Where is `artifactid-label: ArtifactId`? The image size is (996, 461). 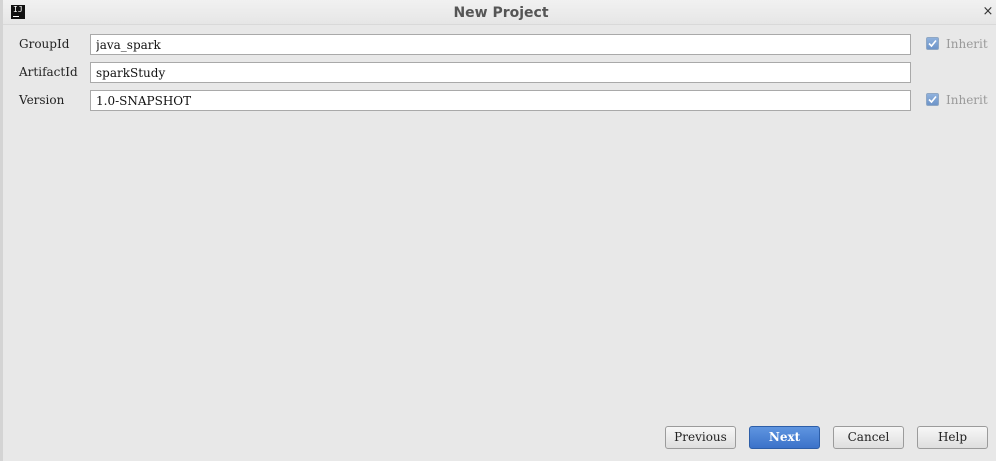
artifactid-label: ArtifactId is located at coordinates (48, 72).